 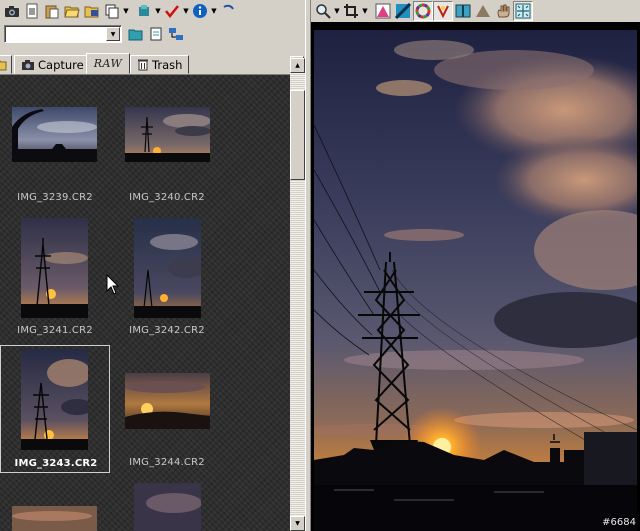 I want to click on info-icon, so click(x=200, y=11).